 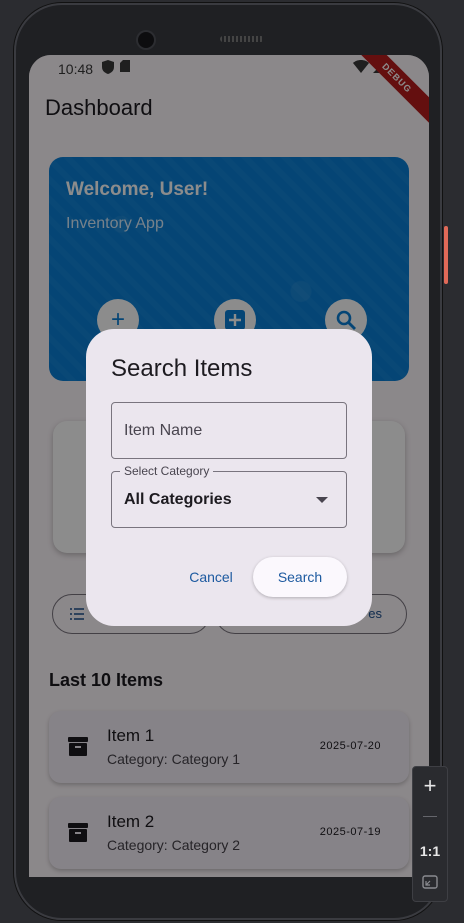 I want to click on earpiece-speaker, so click(x=242, y=39).